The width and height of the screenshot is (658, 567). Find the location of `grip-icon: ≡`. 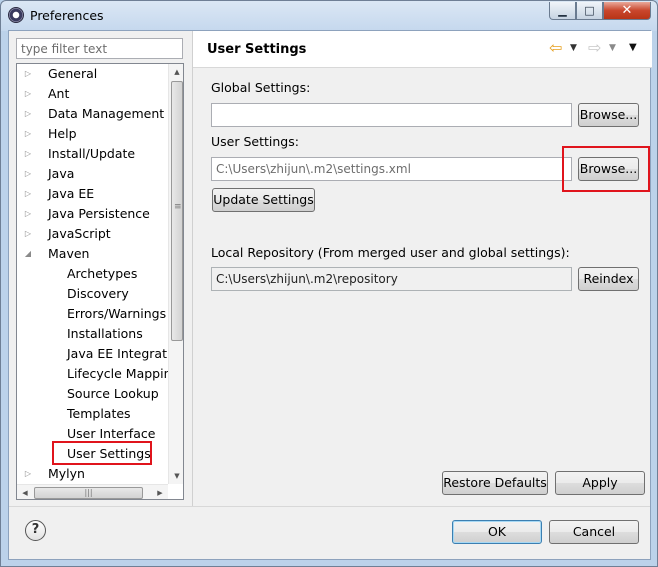

grip-icon: ≡ is located at coordinates (178, 207).